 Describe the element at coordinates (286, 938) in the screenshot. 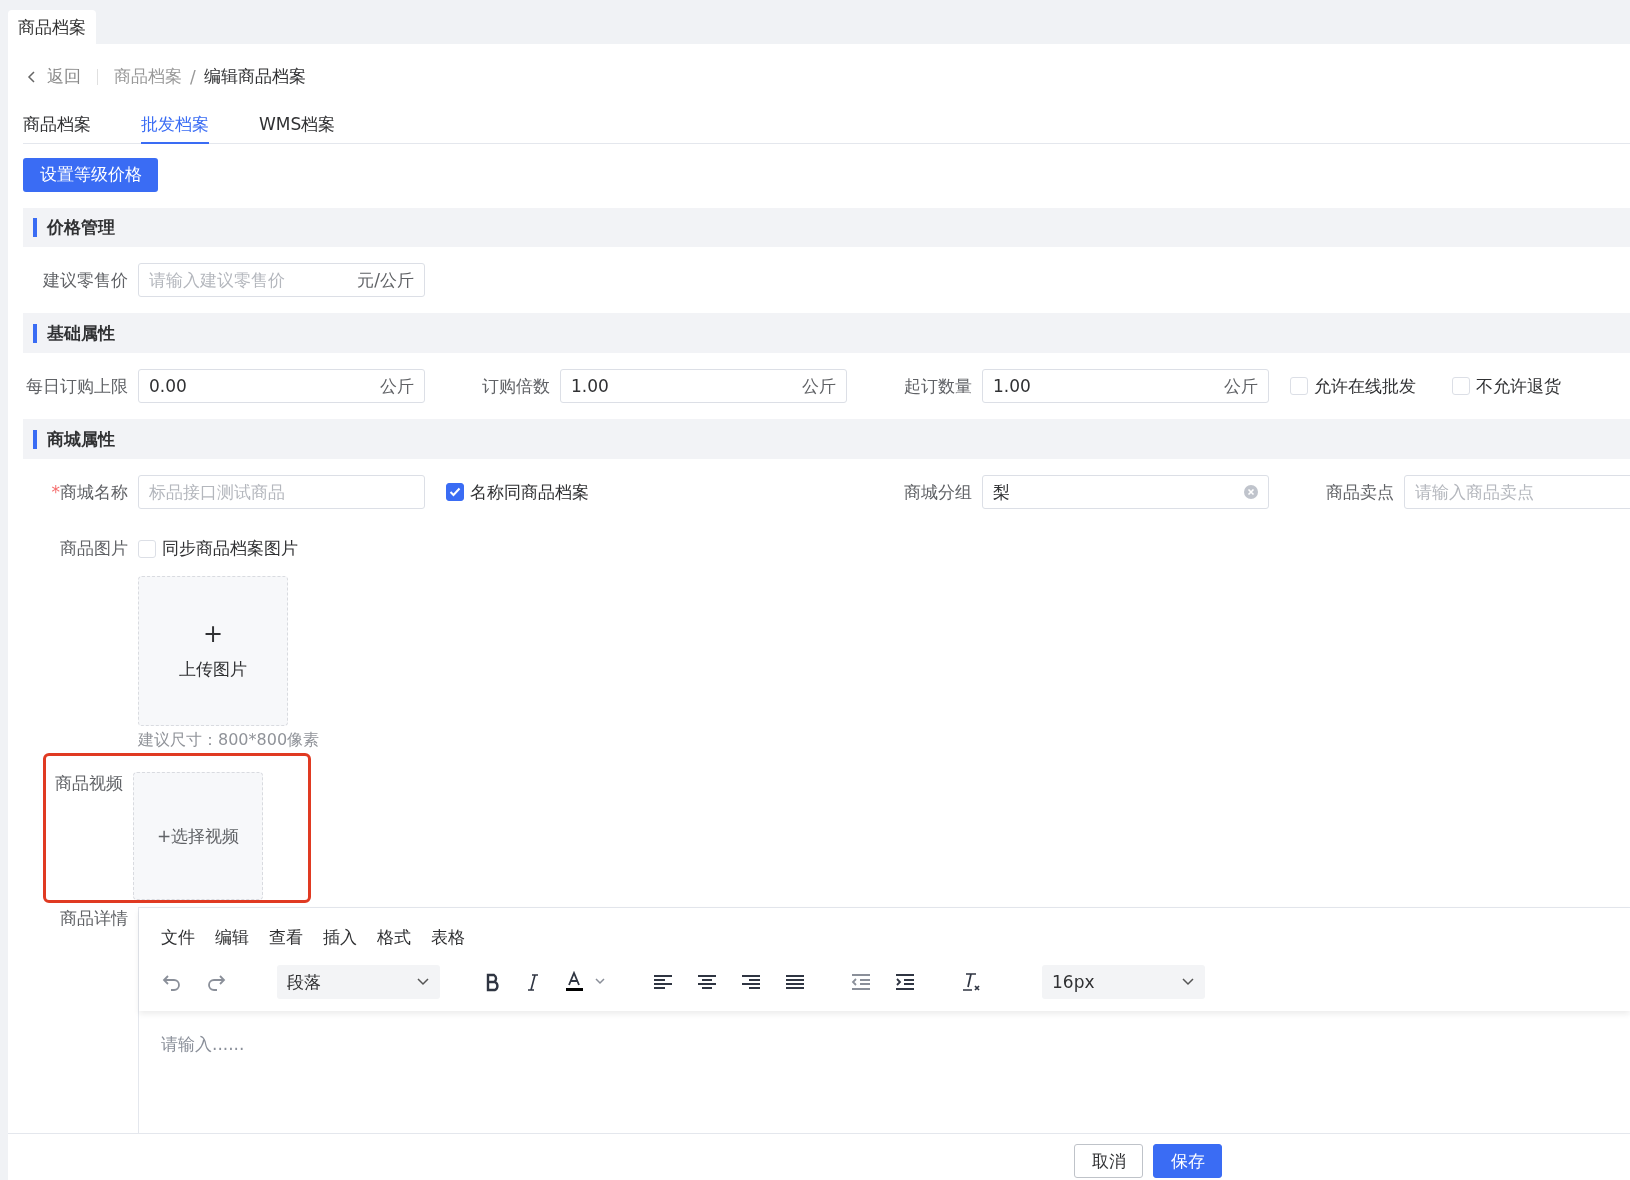

I see `menu-item: 查看` at that location.